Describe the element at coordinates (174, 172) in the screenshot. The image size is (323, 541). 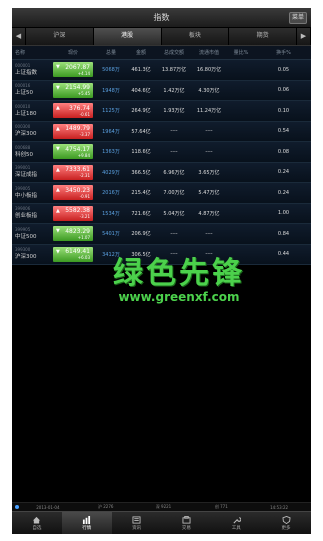
I see `turnover-value: 6.96万亿` at that location.